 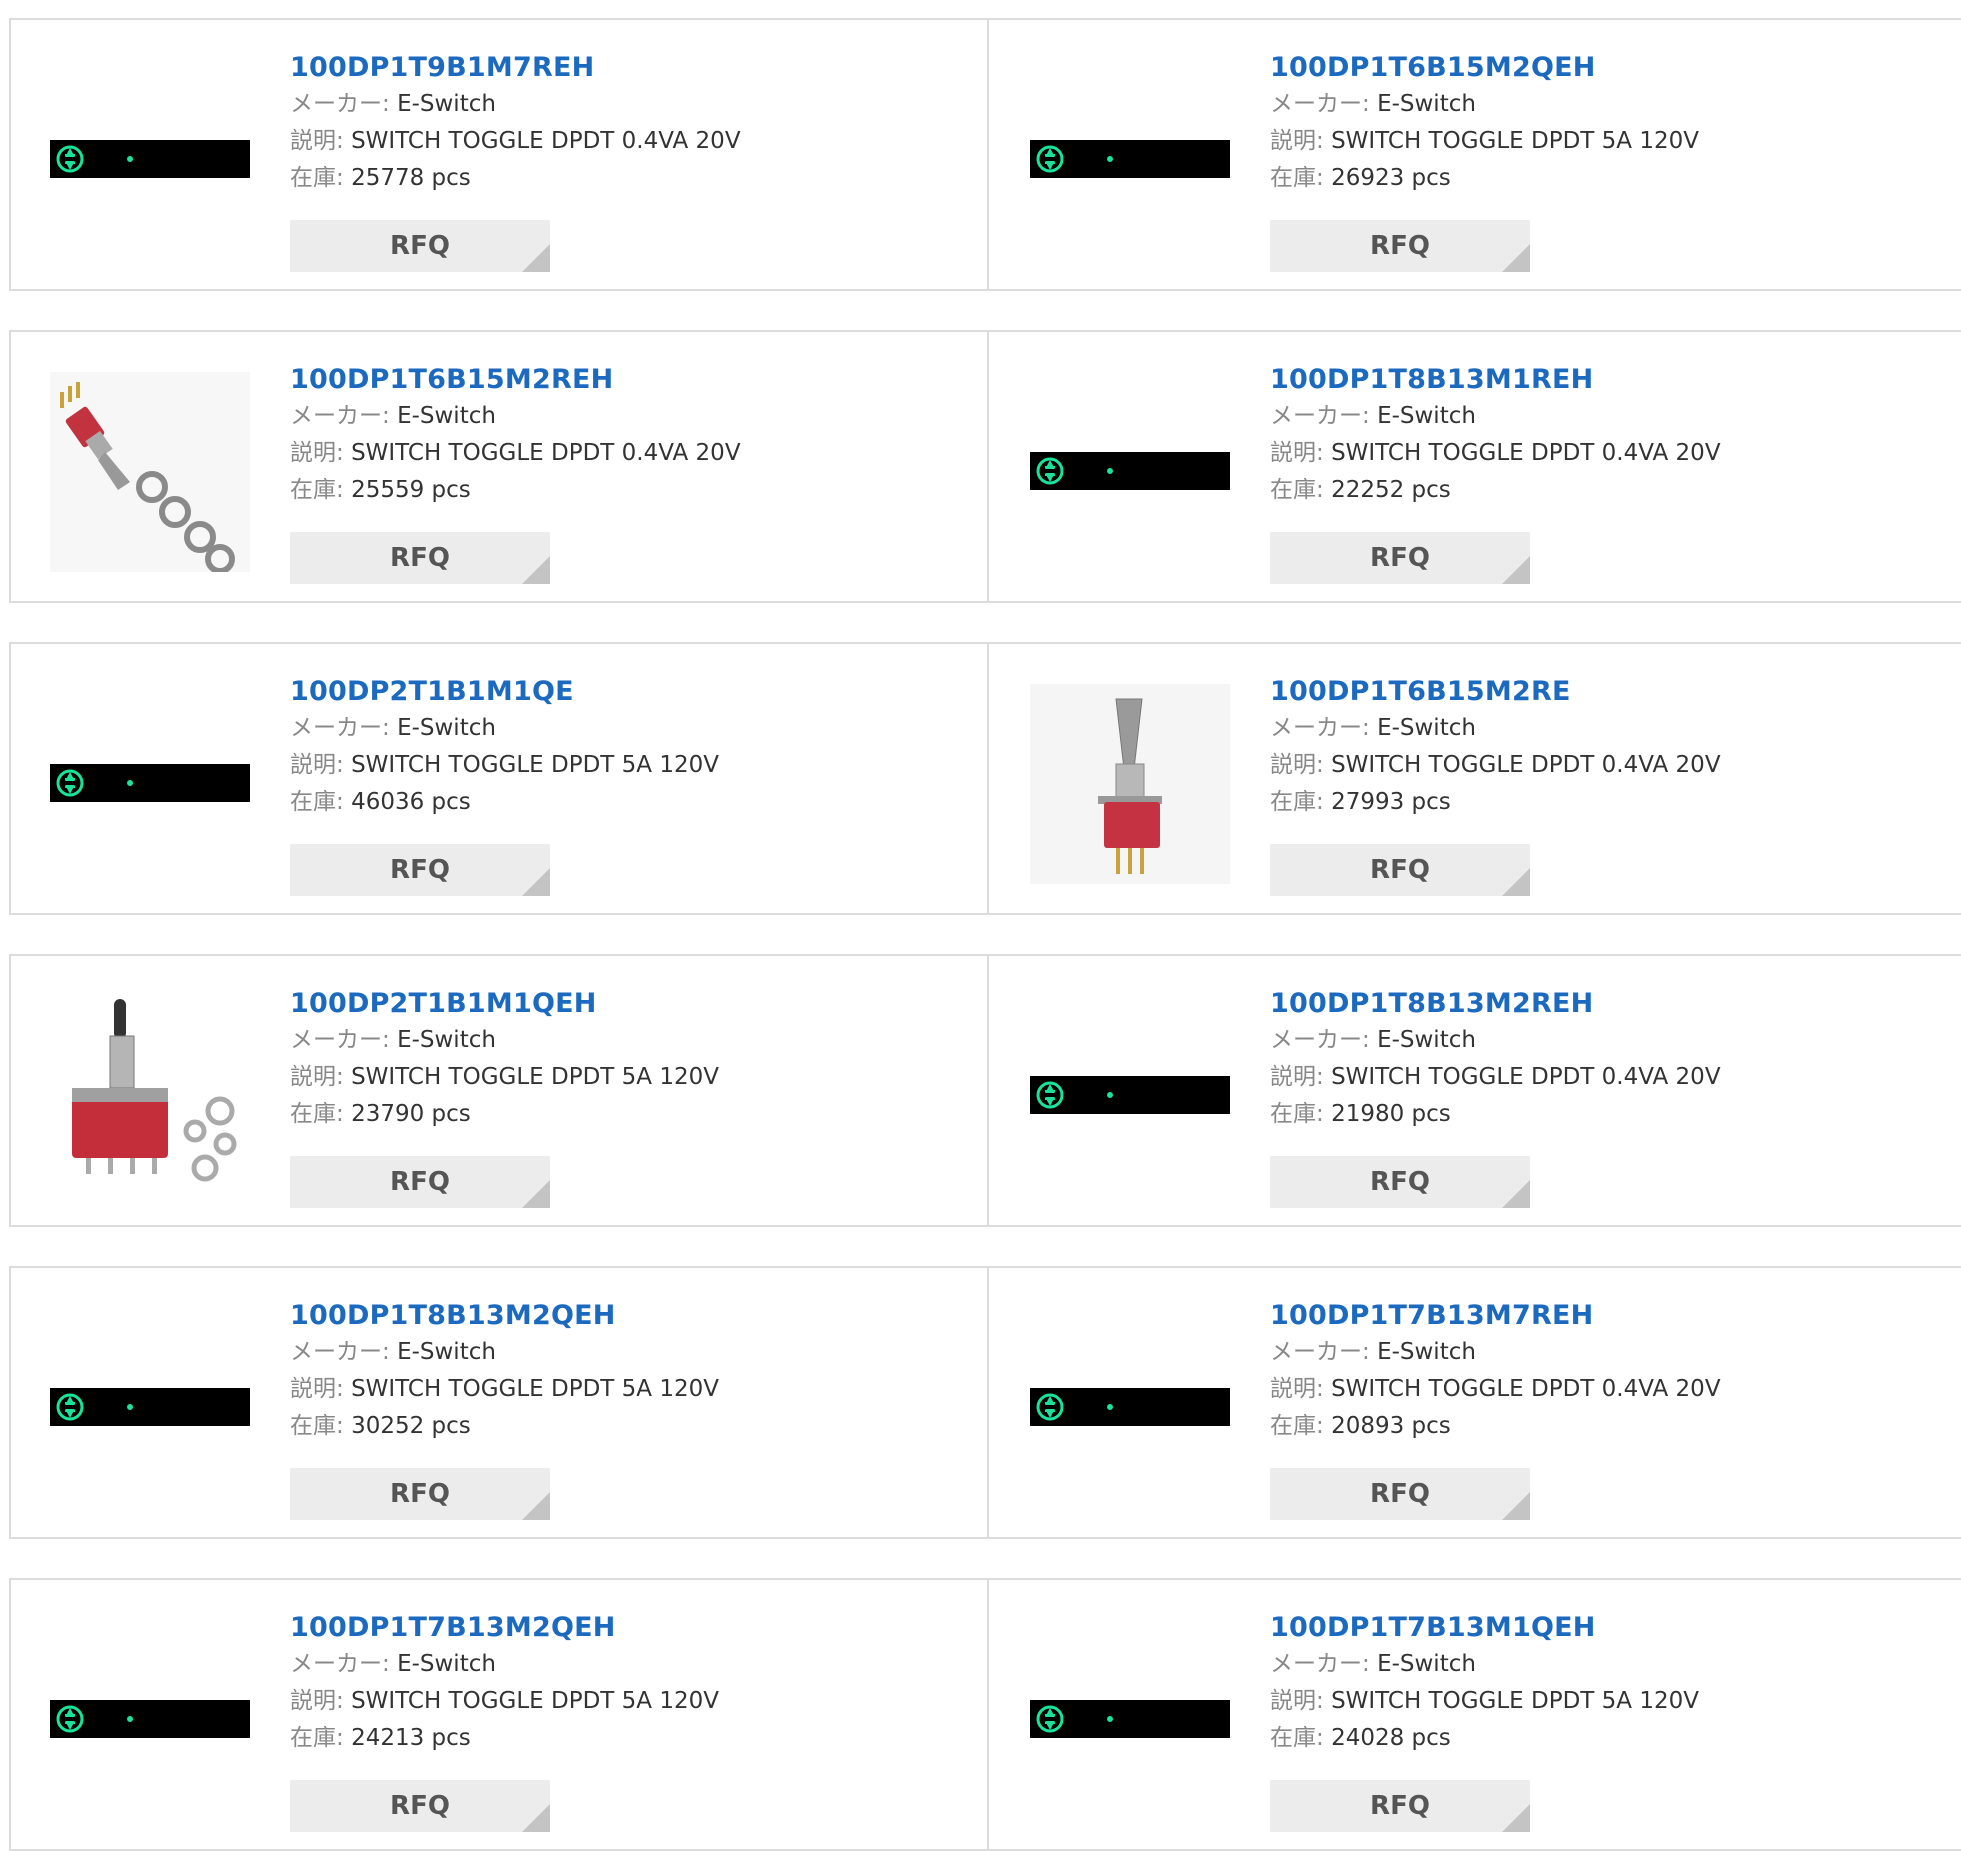 What do you see at coordinates (1515, 1701) in the screenshot?
I see `desc-value: SWITCH TOGGLE DPDT 5A 120V` at bounding box center [1515, 1701].